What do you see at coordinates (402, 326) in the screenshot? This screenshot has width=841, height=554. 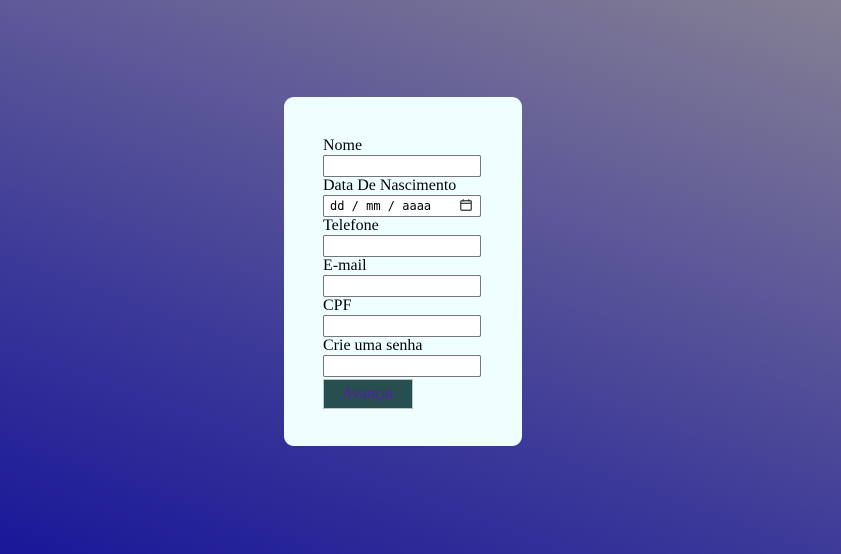 I see `cpf-input` at bounding box center [402, 326].